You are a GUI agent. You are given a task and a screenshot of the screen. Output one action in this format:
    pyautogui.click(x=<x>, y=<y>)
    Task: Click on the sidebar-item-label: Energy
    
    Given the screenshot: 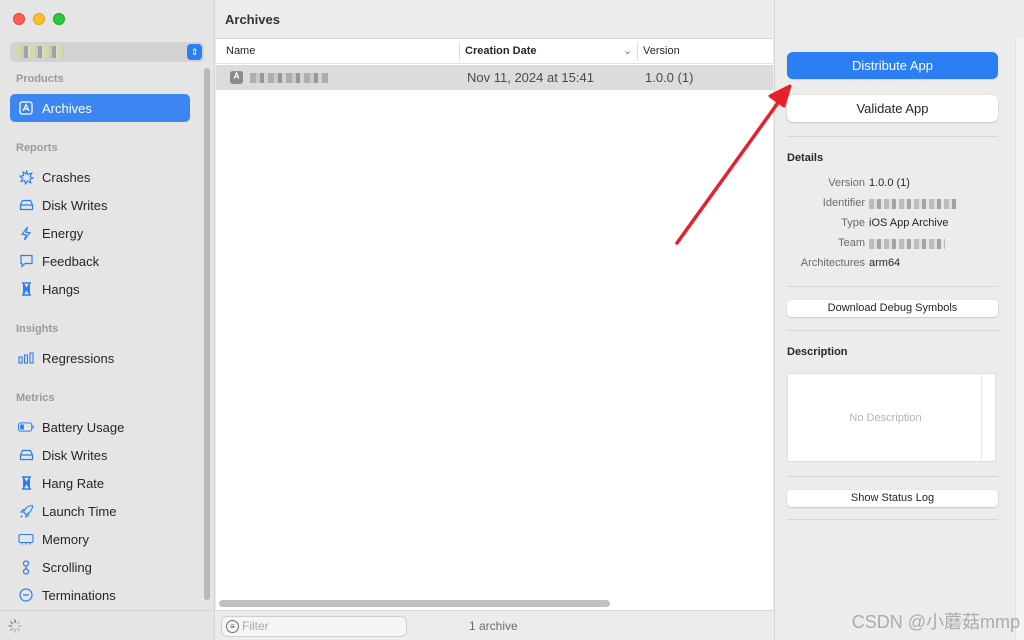 What is the action you would take?
    pyautogui.click(x=63, y=233)
    